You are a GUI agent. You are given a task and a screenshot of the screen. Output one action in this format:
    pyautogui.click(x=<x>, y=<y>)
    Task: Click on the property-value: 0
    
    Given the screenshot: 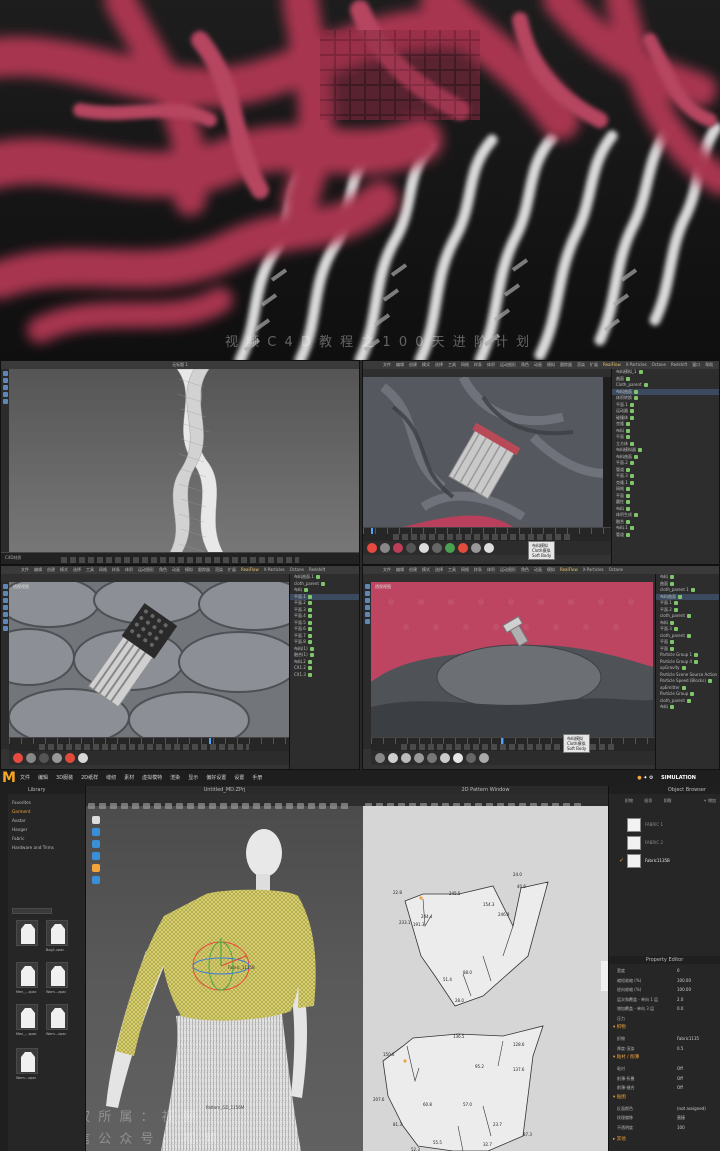 What is the action you would take?
    pyautogui.click(x=678, y=970)
    